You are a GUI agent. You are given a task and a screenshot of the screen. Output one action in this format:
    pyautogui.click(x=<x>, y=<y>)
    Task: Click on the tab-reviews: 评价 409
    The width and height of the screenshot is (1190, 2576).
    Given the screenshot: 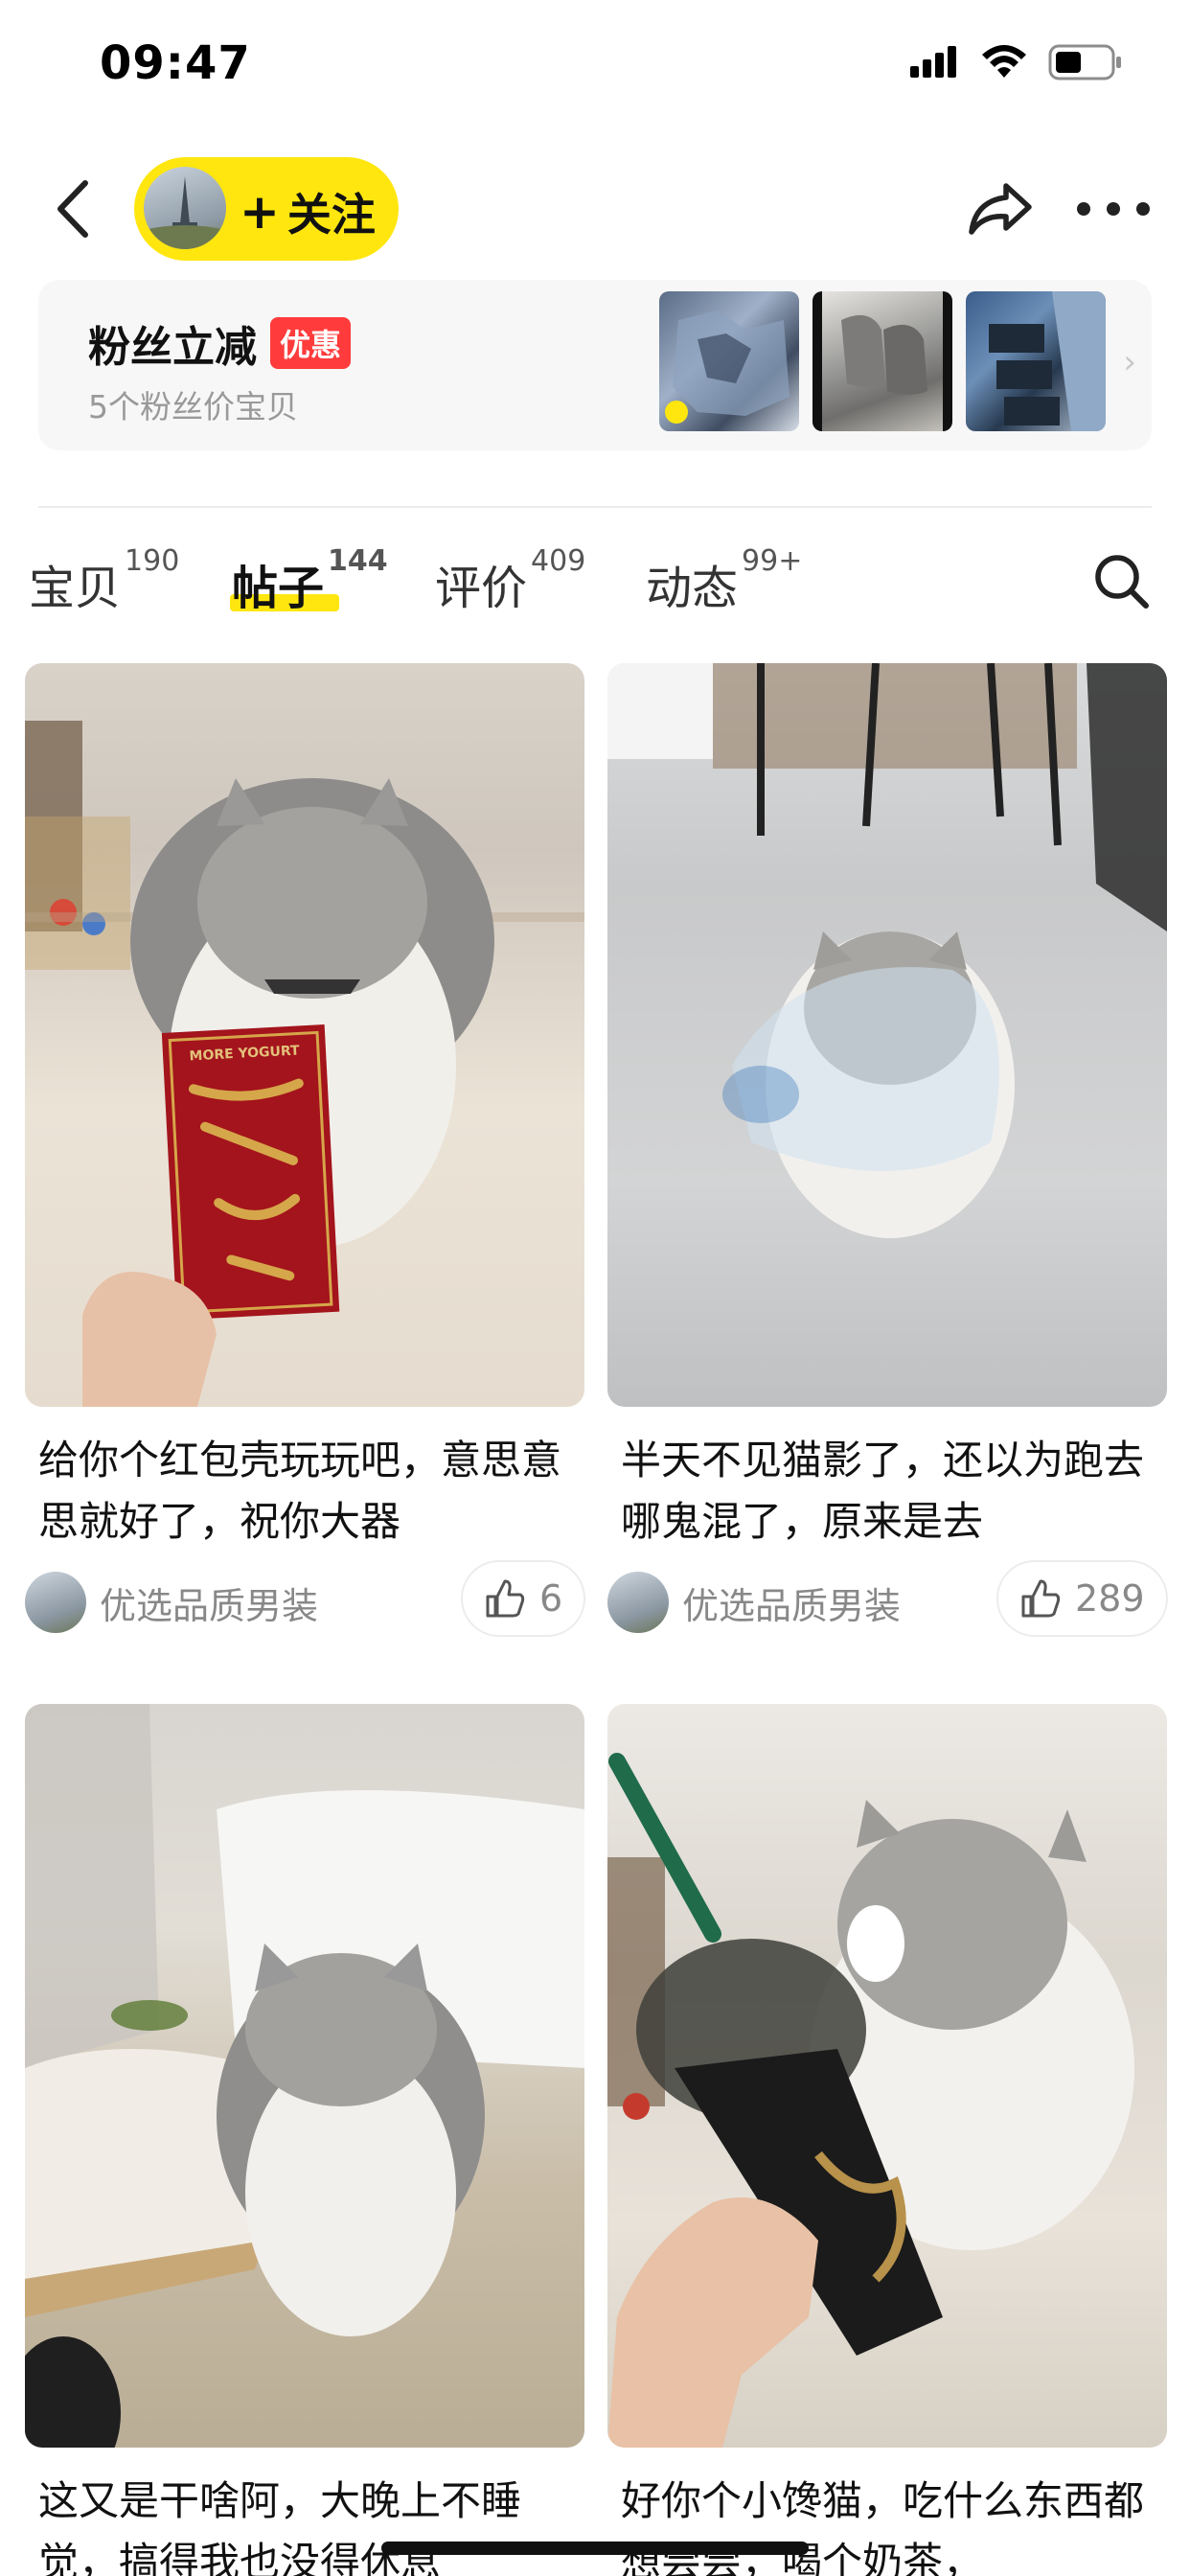 What is the action you would take?
    pyautogui.click(x=510, y=580)
    